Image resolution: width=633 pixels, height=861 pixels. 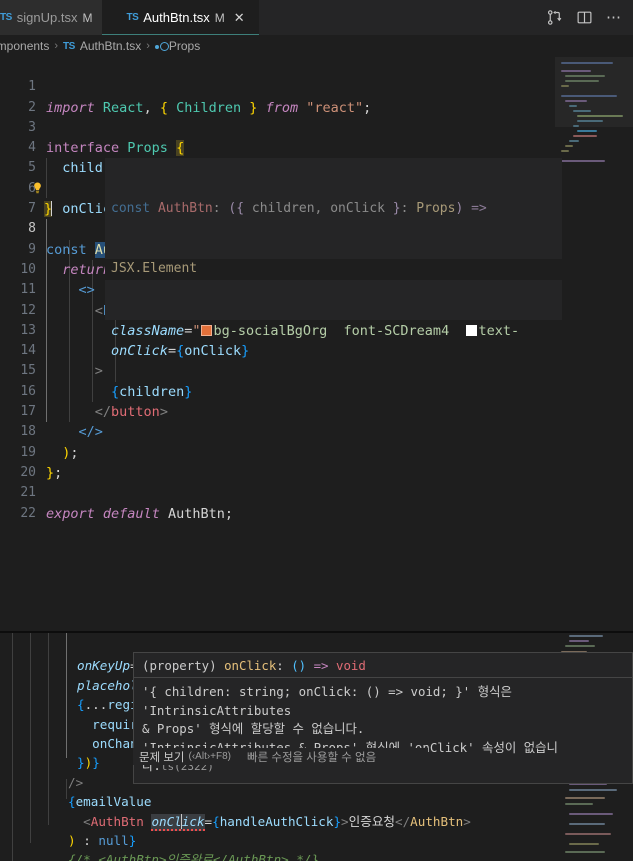 What do you see at coordinates (316, 96) in the screenshot?
I see `code-line: 2` at bounding box center [316, 96].